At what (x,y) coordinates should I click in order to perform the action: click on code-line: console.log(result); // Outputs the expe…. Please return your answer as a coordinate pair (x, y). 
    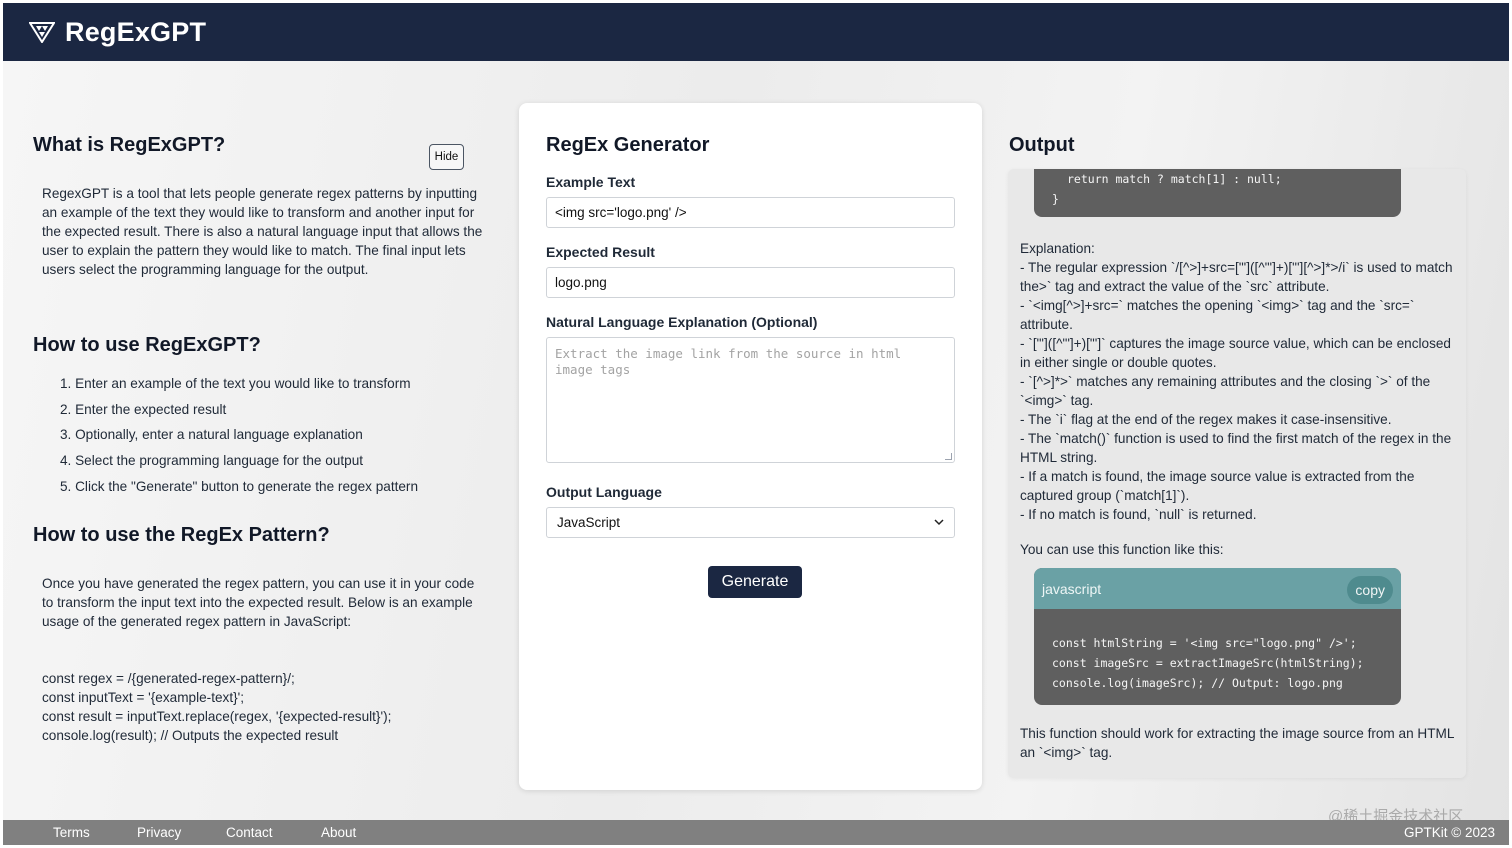
    Looking at the image, I should click on (190, 735).